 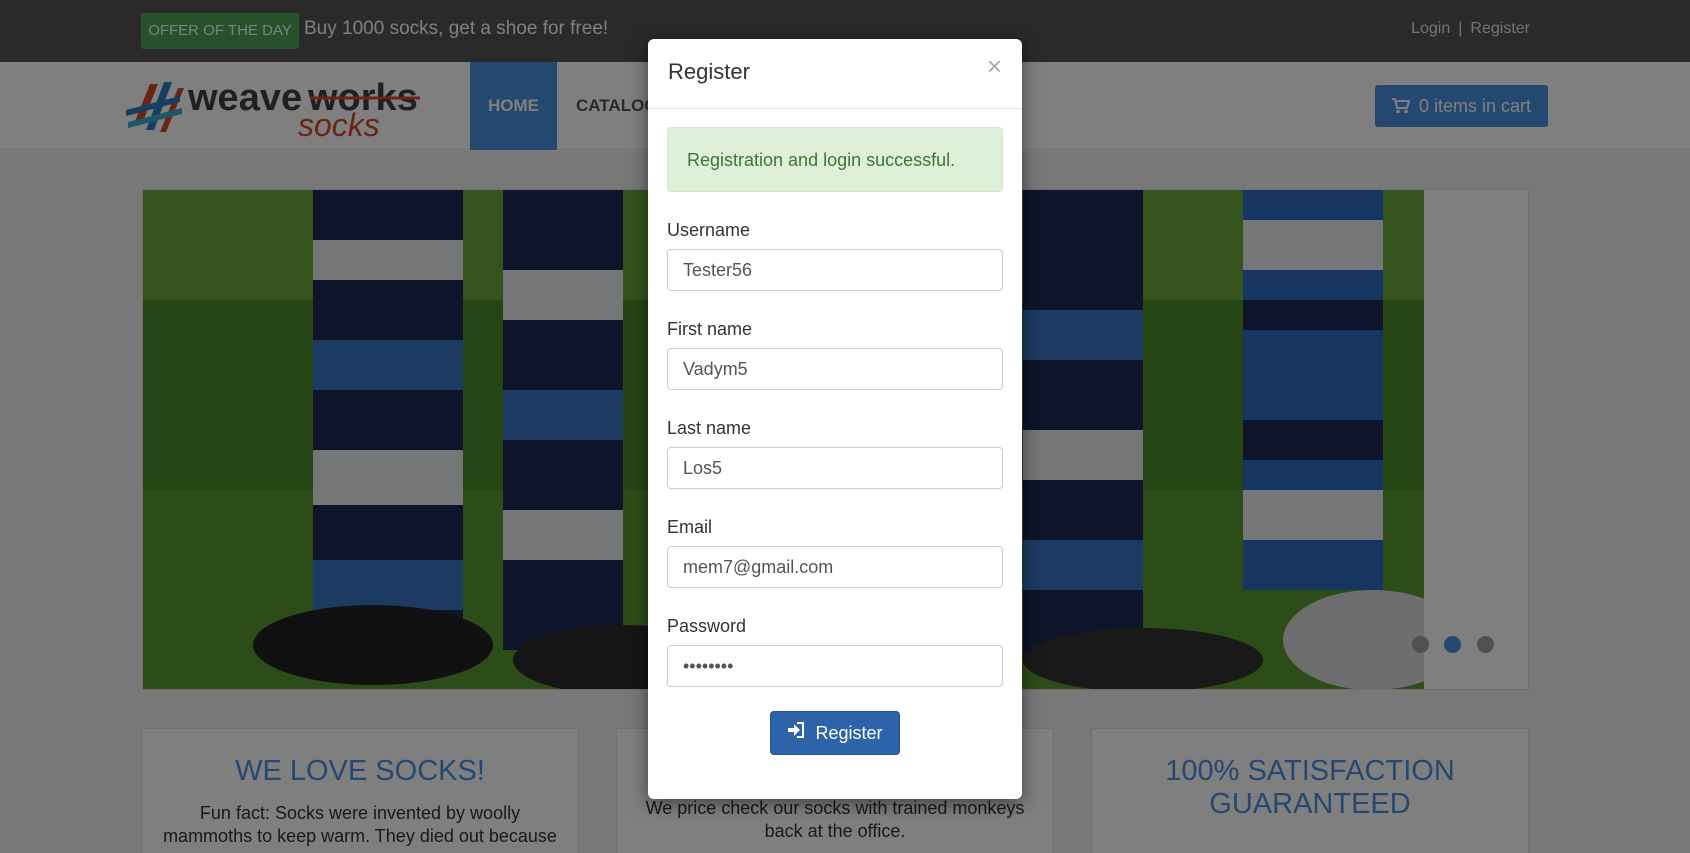 What do you see at coordinates (835, 74) in the screenshot?
I see `modal-header: Register ×` at bounding box center [835, 74].